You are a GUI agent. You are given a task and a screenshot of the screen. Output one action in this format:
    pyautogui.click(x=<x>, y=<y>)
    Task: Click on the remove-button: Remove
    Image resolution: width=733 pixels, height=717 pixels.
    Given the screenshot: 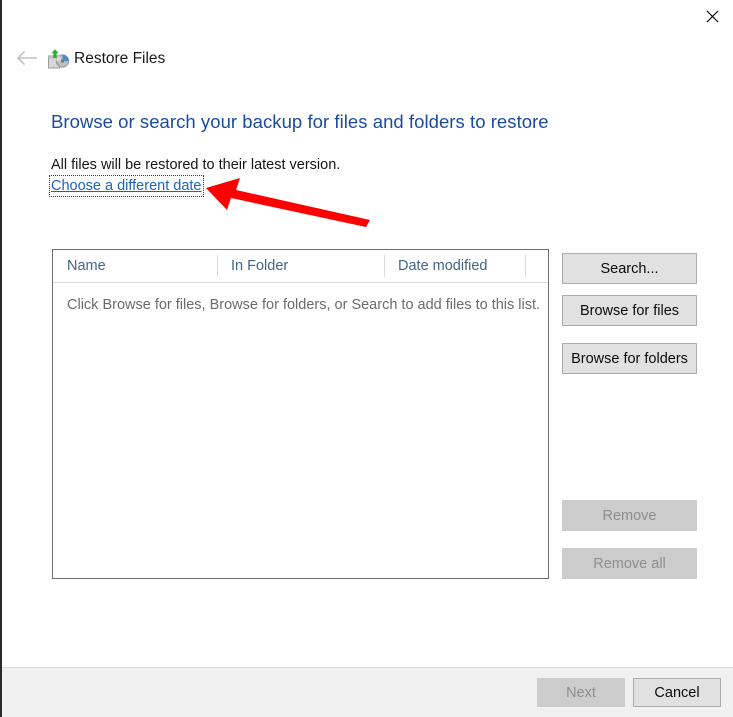 What is the action you would take?
    pyautogui.click(x=629, y=515)
    